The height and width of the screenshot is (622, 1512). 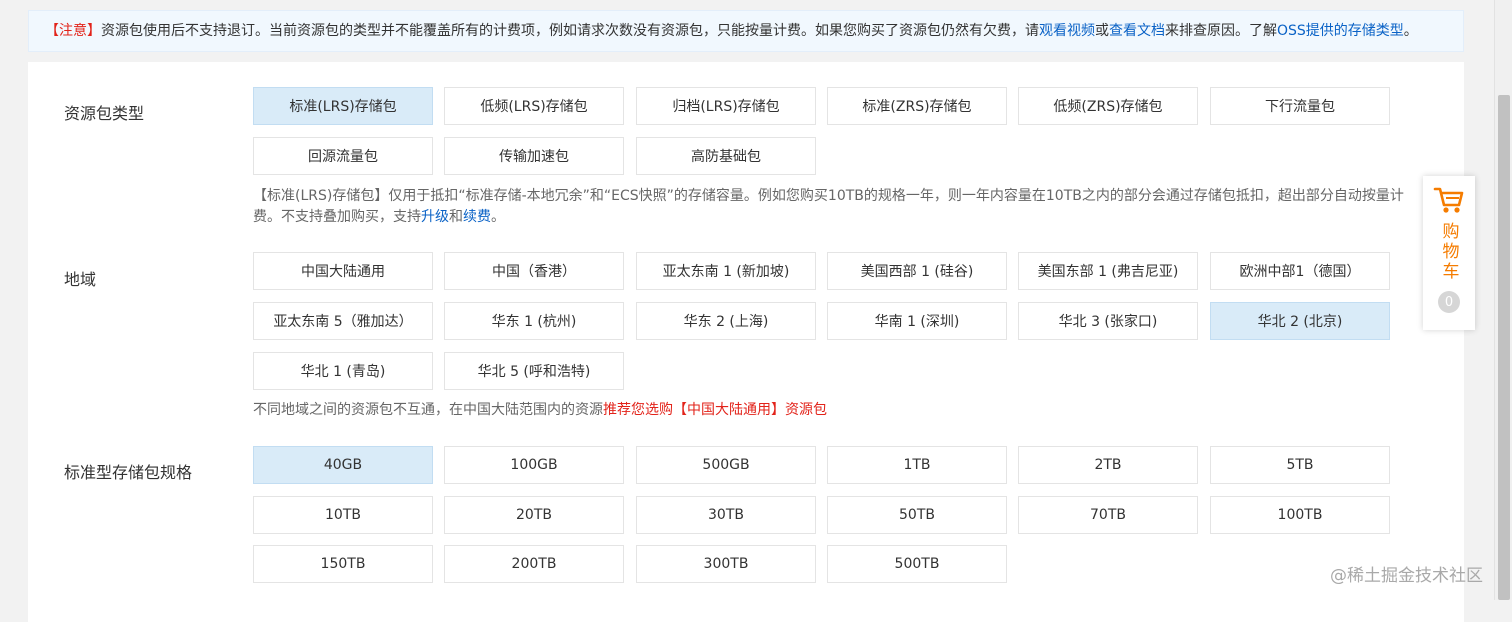 I want to click on notice-text-2: 来排查原因。了解, so click(x=1221, y=31).